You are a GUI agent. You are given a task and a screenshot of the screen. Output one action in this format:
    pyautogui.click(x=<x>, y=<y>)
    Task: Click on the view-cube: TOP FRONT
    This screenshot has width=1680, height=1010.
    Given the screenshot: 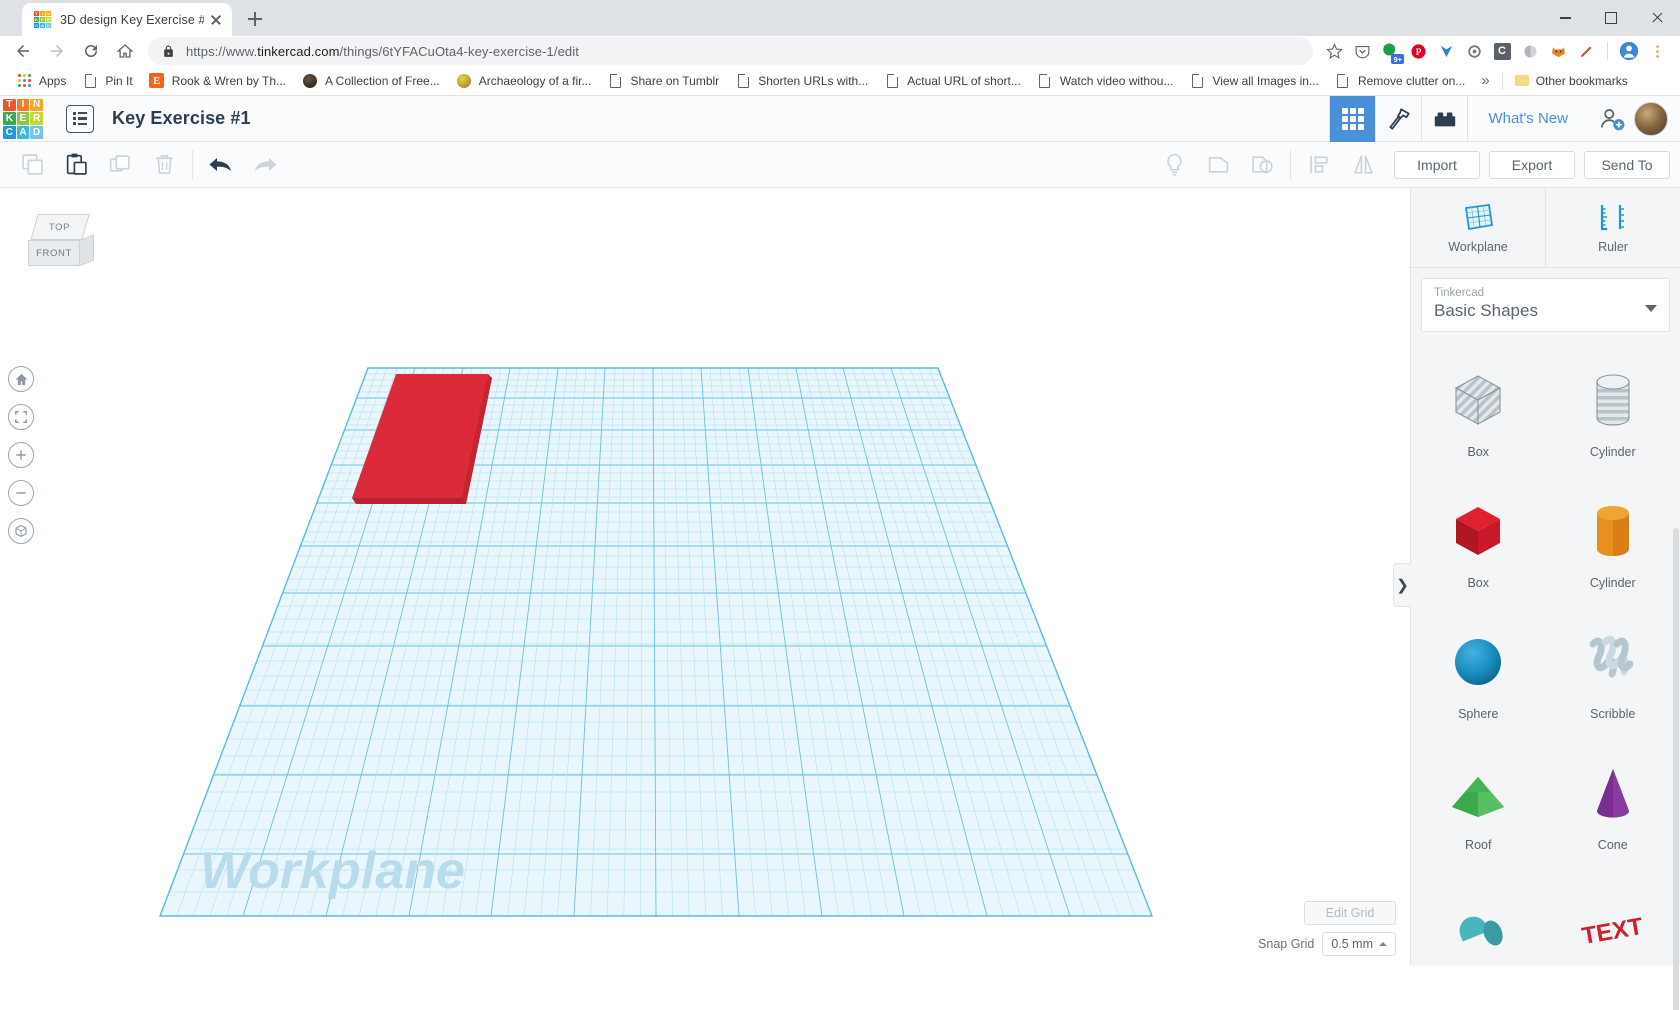 What is the action you would take?
    pyautogui.click(x=64, y=250)
    